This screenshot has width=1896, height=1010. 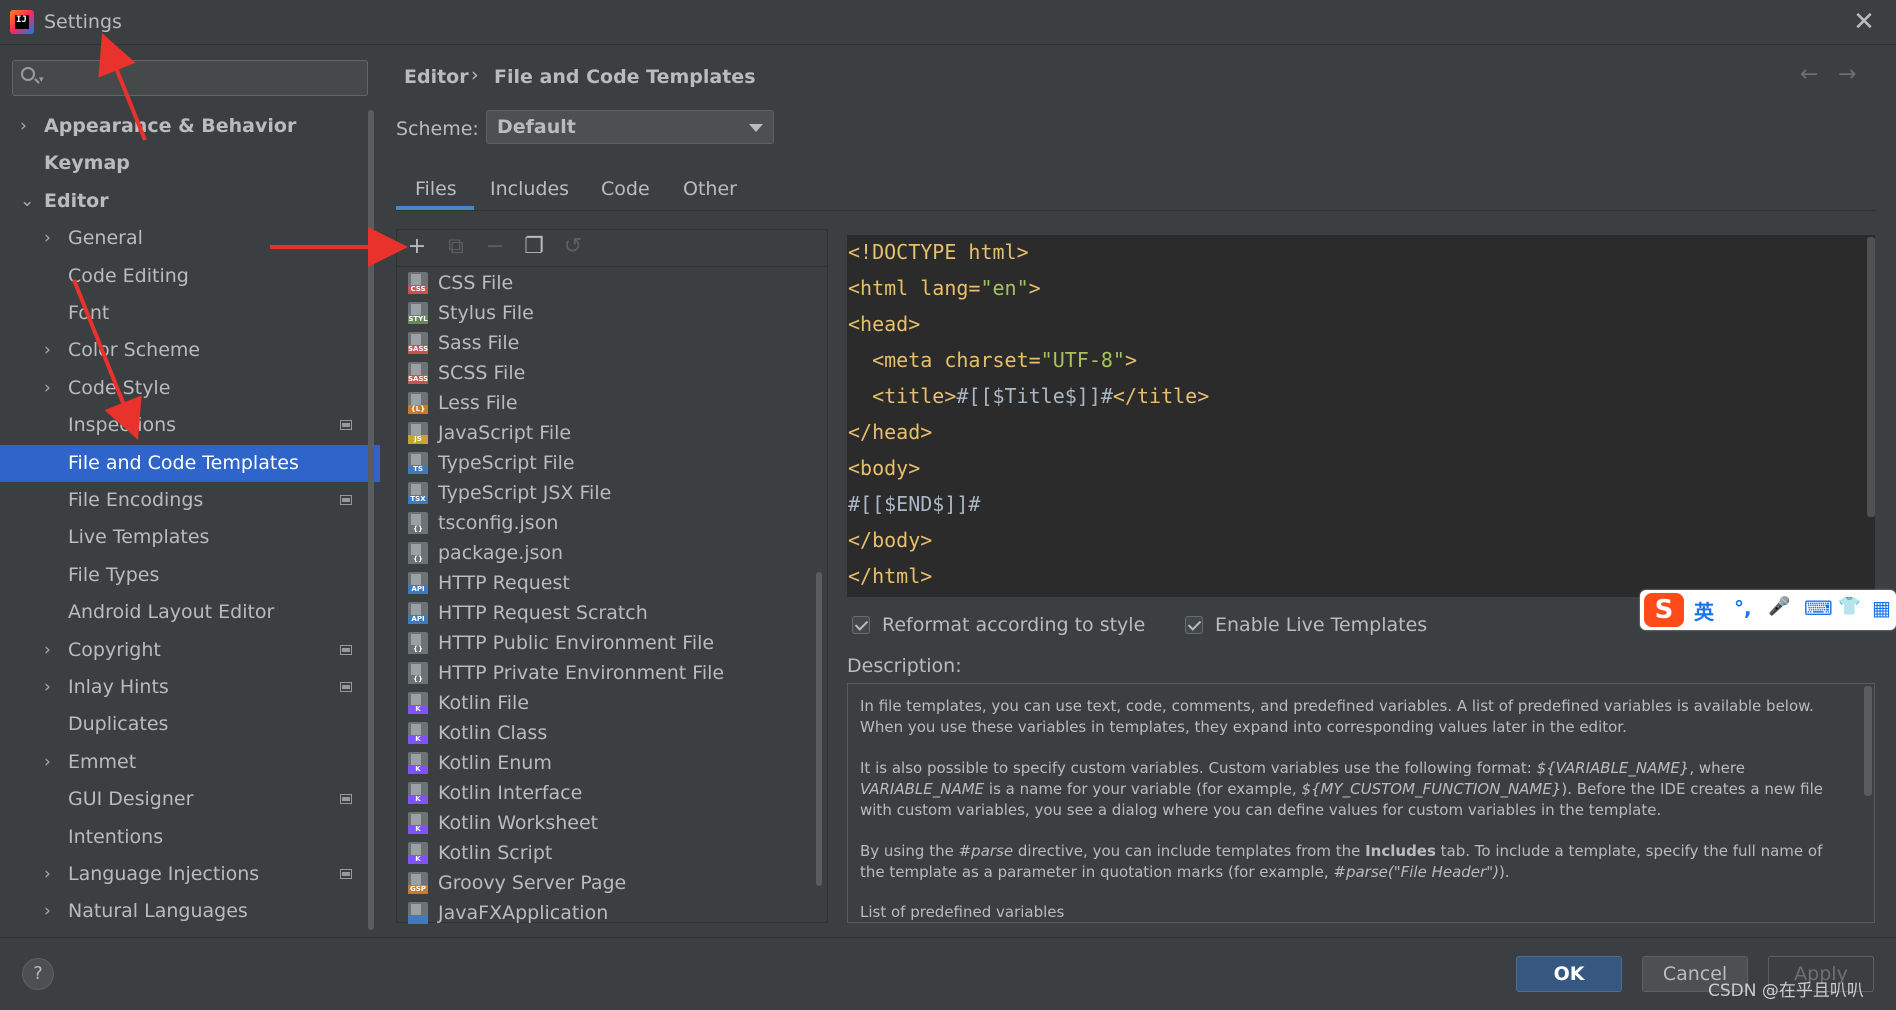 What do you see at coordinates (346, 874) in the screenshot?
I see `project-scope-icon` at bounding box center [346, 874].